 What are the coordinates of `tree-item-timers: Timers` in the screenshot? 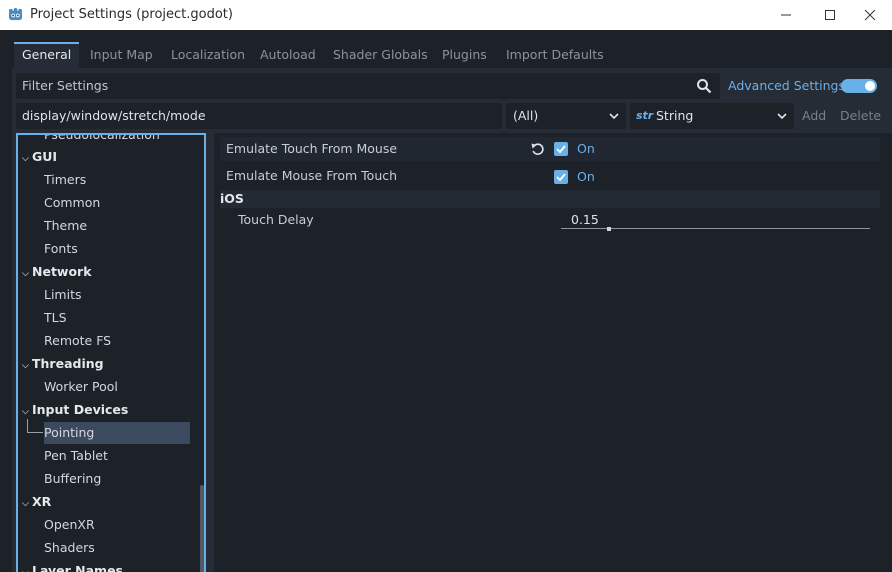 It's located at (65, 180).